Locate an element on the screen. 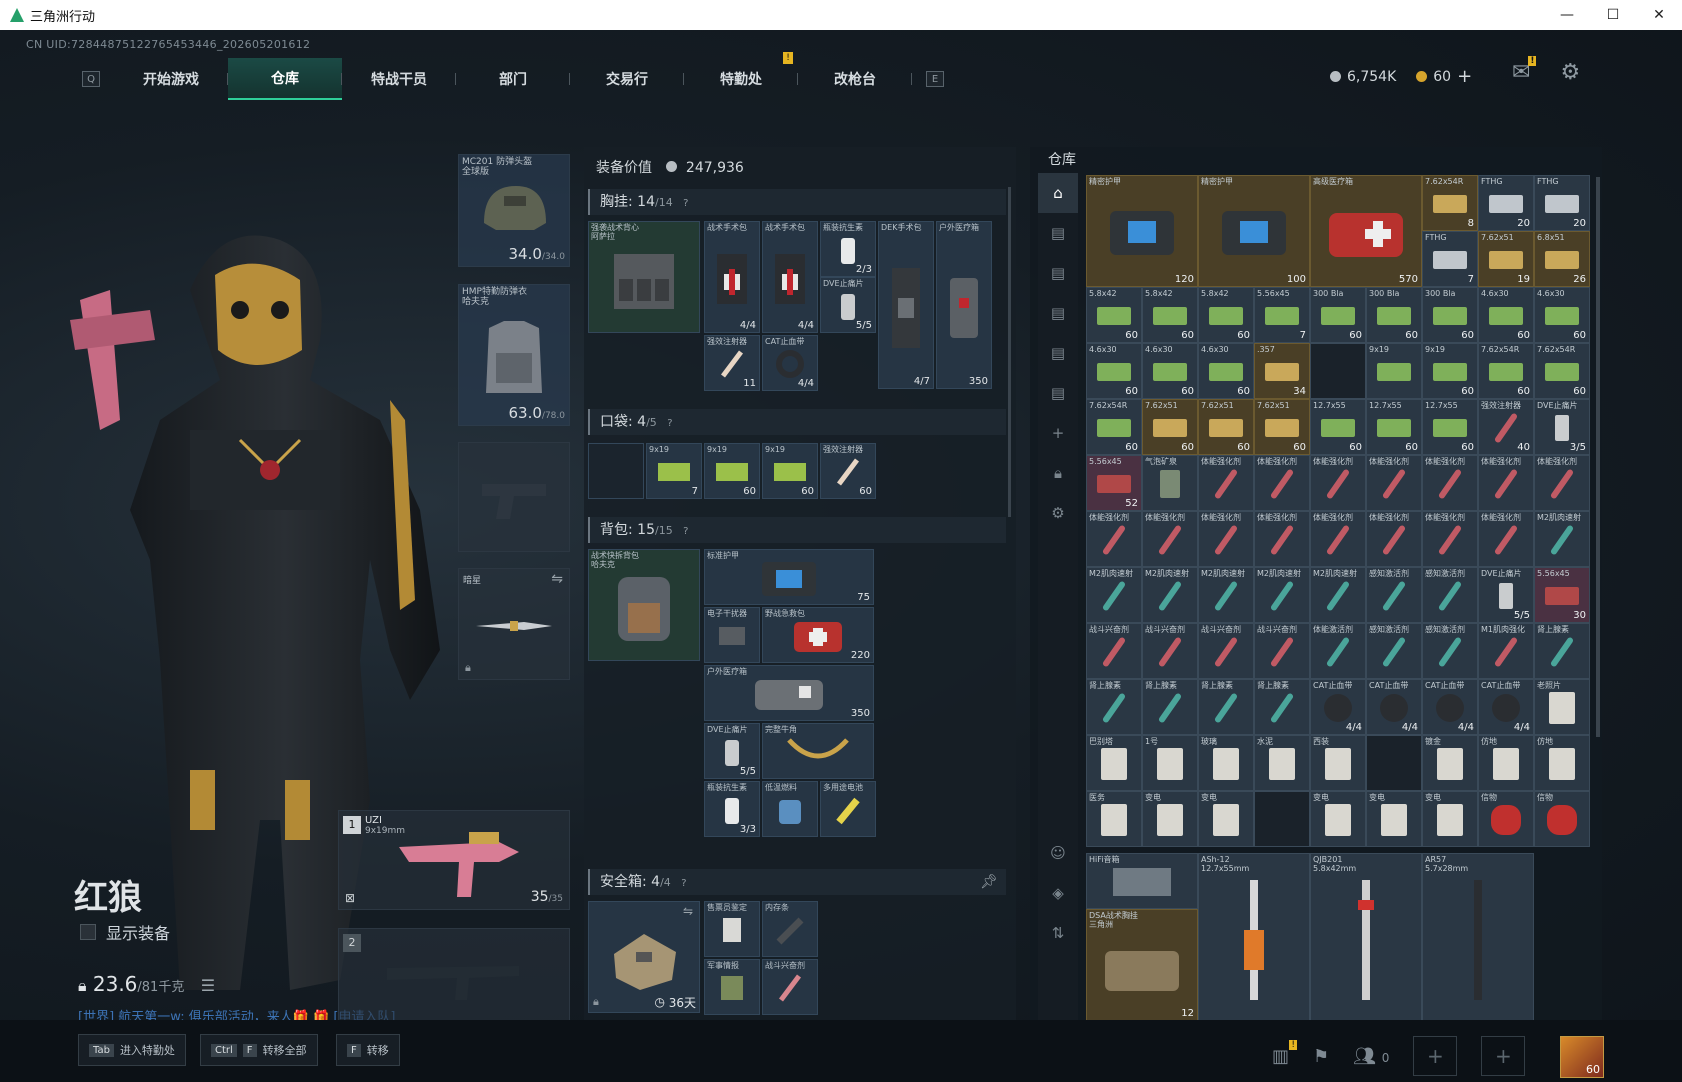 This screenshot has height=1082, width=1682. lock-icon: 🔒︎ is located at coordinates (1058, 473).